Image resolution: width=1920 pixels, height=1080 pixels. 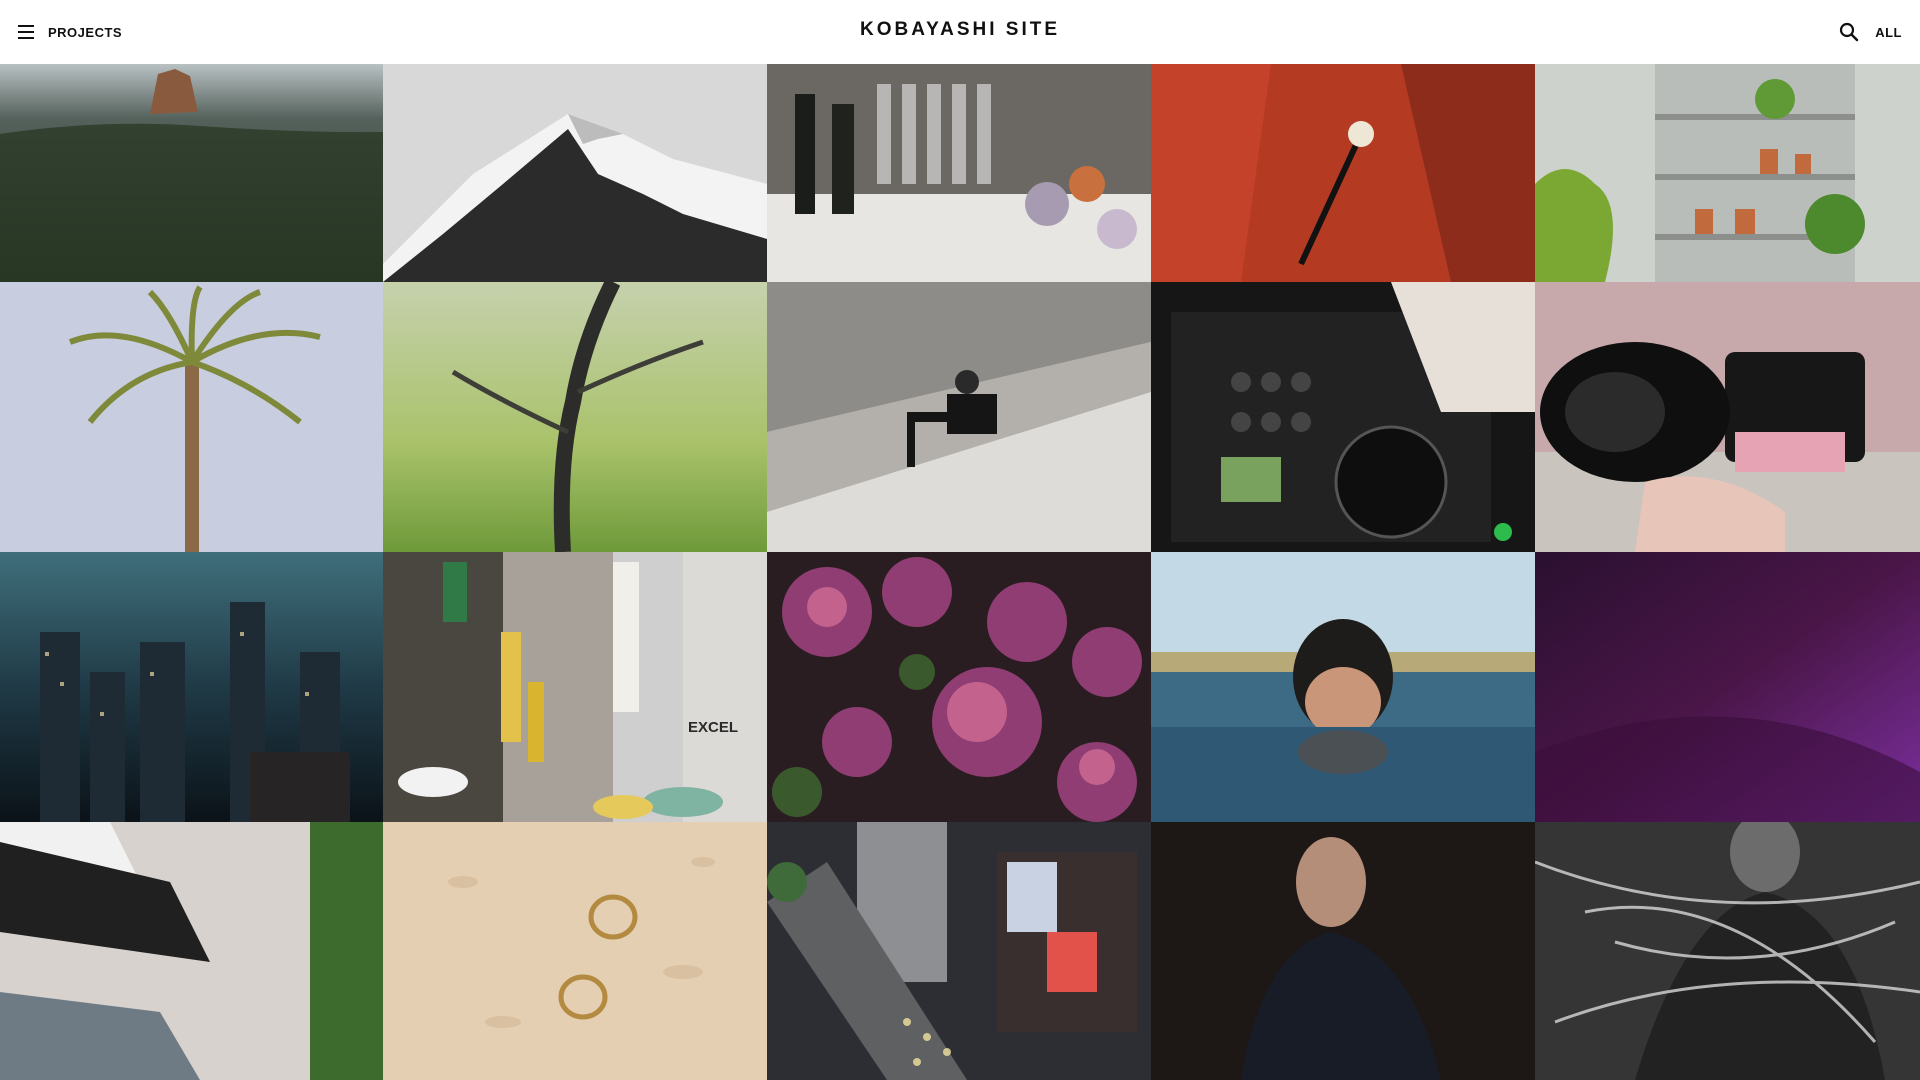 What do you see at coordinates (575, 951) in the screenshot?
I see `gallery-tile-rings-on-stone` at bounding box center [575, 951].